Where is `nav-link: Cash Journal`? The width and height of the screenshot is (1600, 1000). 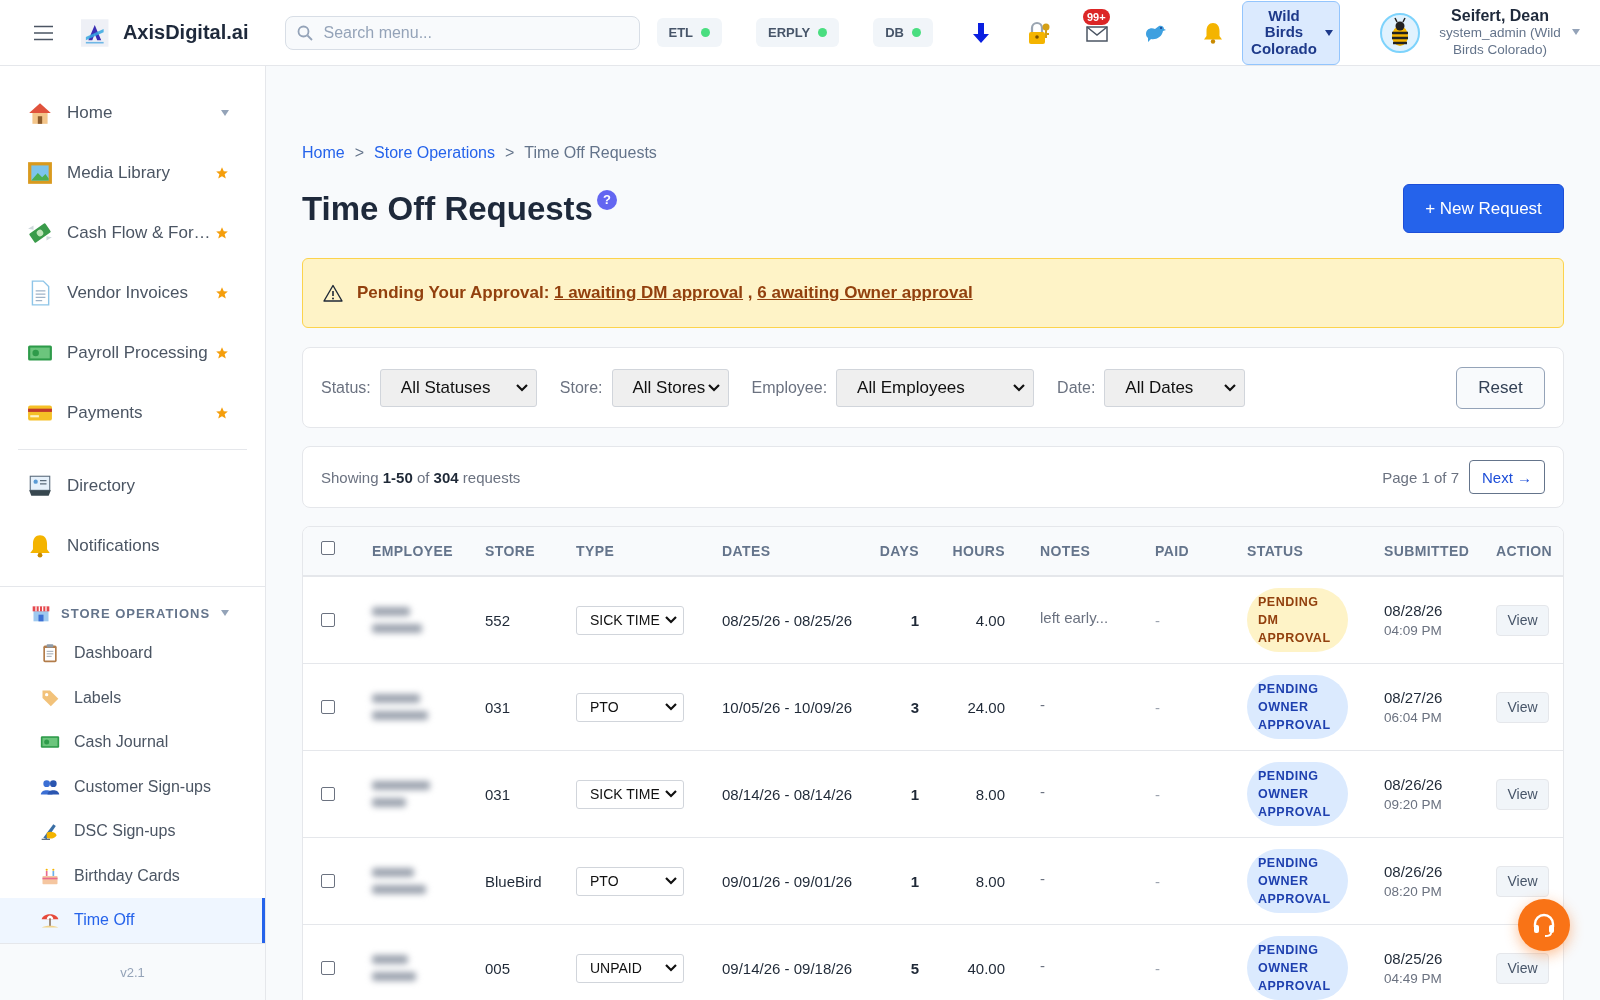 nav-link: Cash Journal is located at coordinates (132, 742).